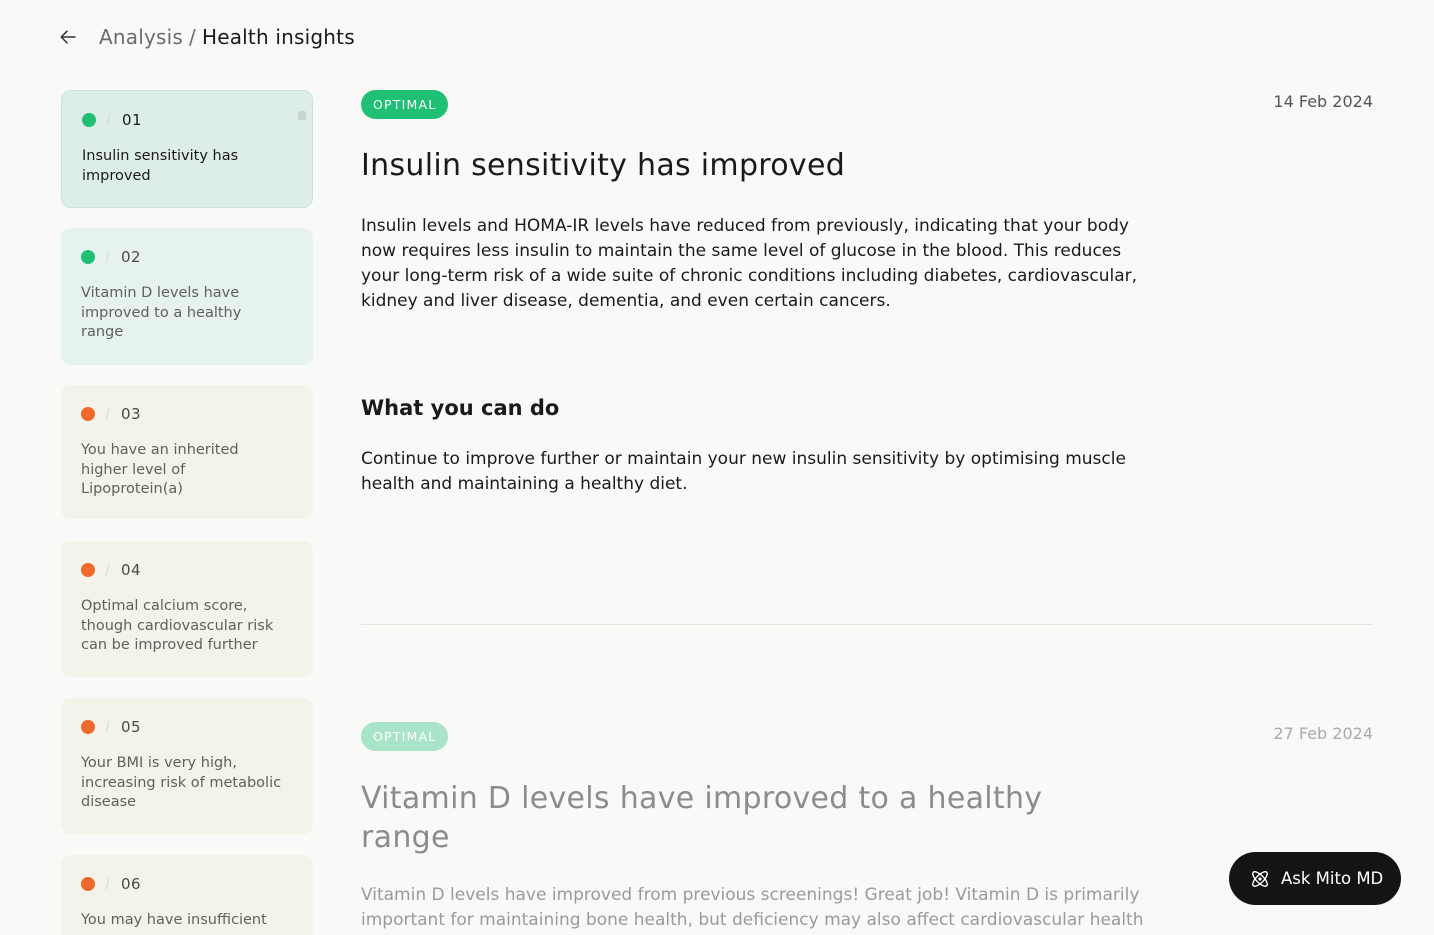 Image resolution: width=1434 pixels, height=935 pixels. I want to click on action-heading: What you can do, so click(460, 408).